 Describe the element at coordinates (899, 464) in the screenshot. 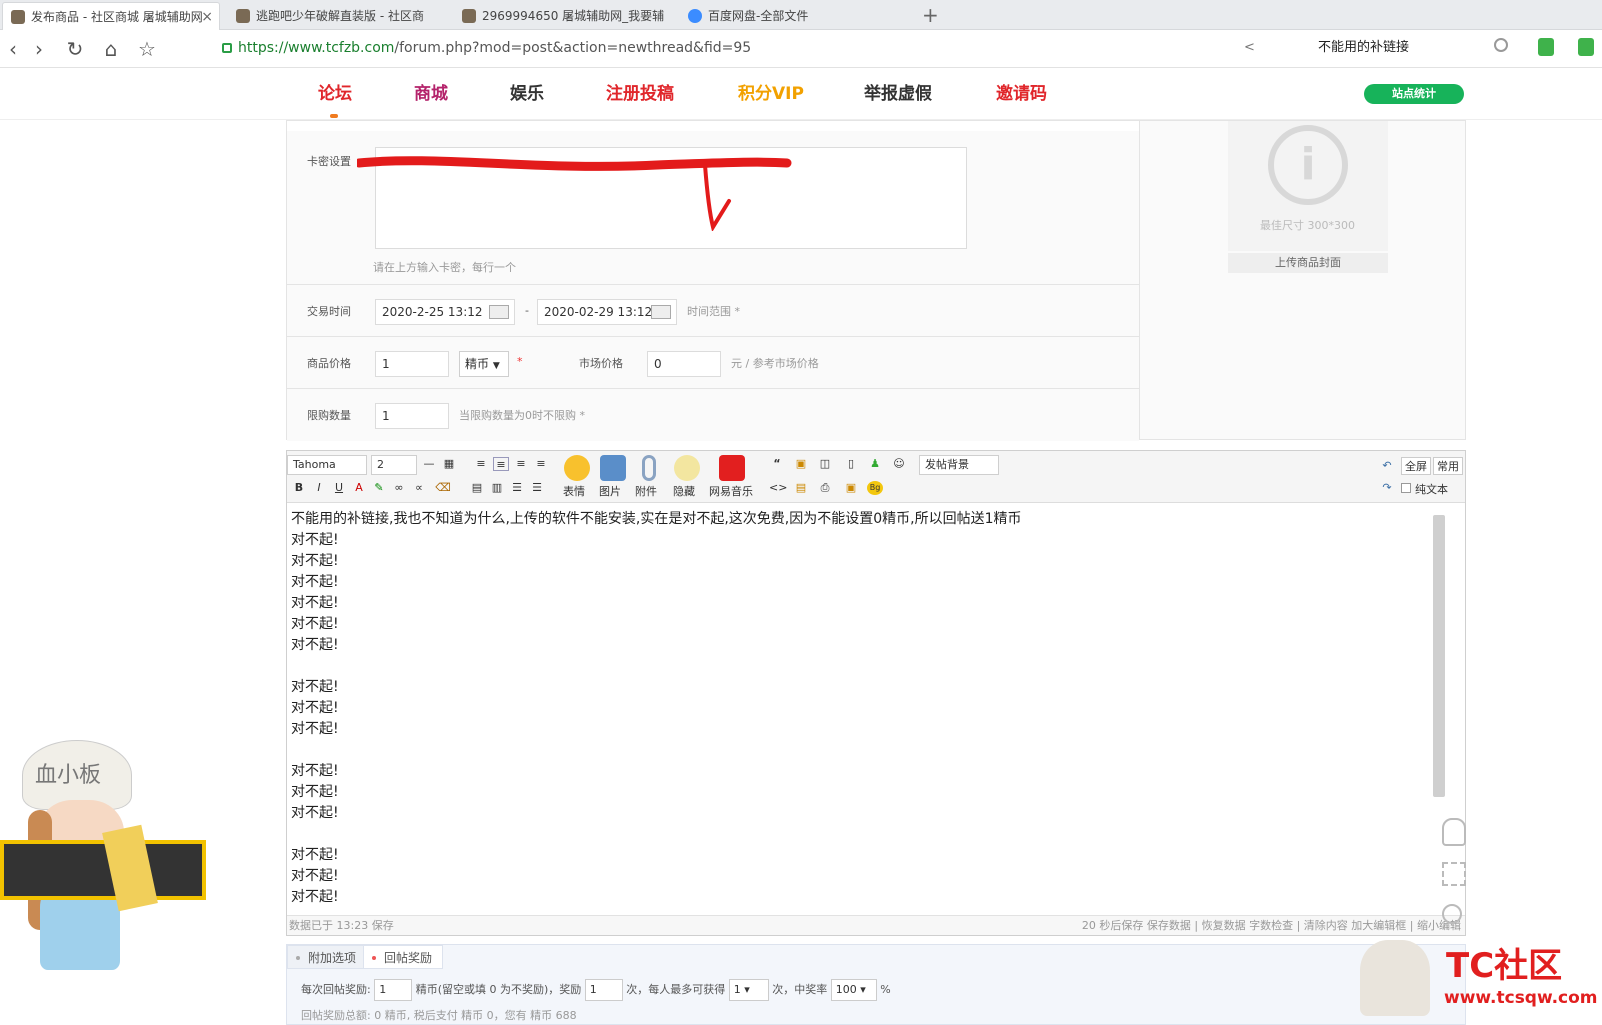

I see `qq-icon: ☺` at that location.